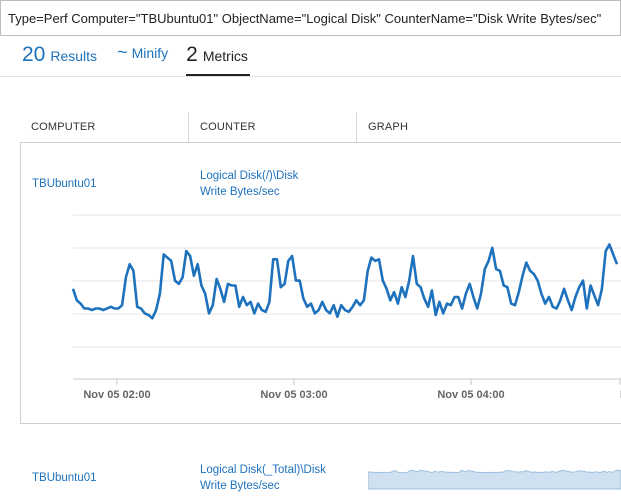 Image resolution: width=621 pixels, height=504 pixels. I want to click on computer-link: TBUbuntu01, so click(64, 478).